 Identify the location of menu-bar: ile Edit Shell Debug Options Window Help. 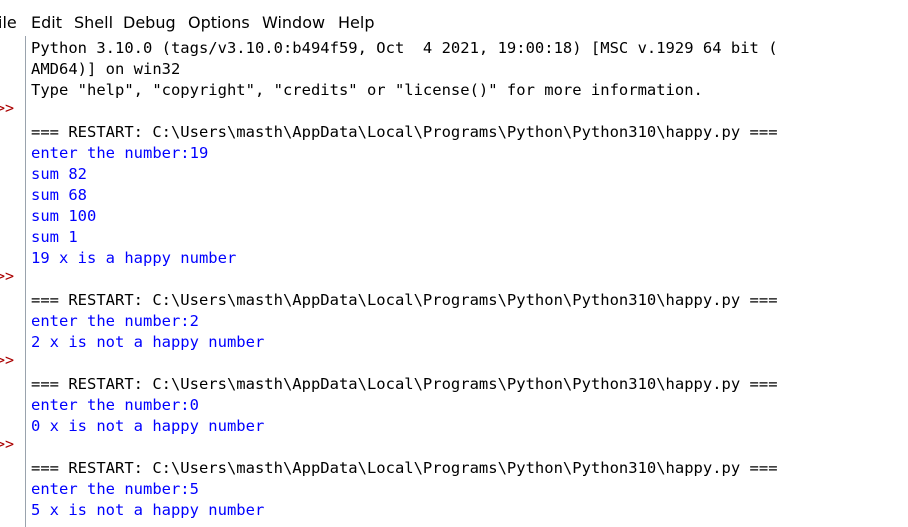
(454, 18).